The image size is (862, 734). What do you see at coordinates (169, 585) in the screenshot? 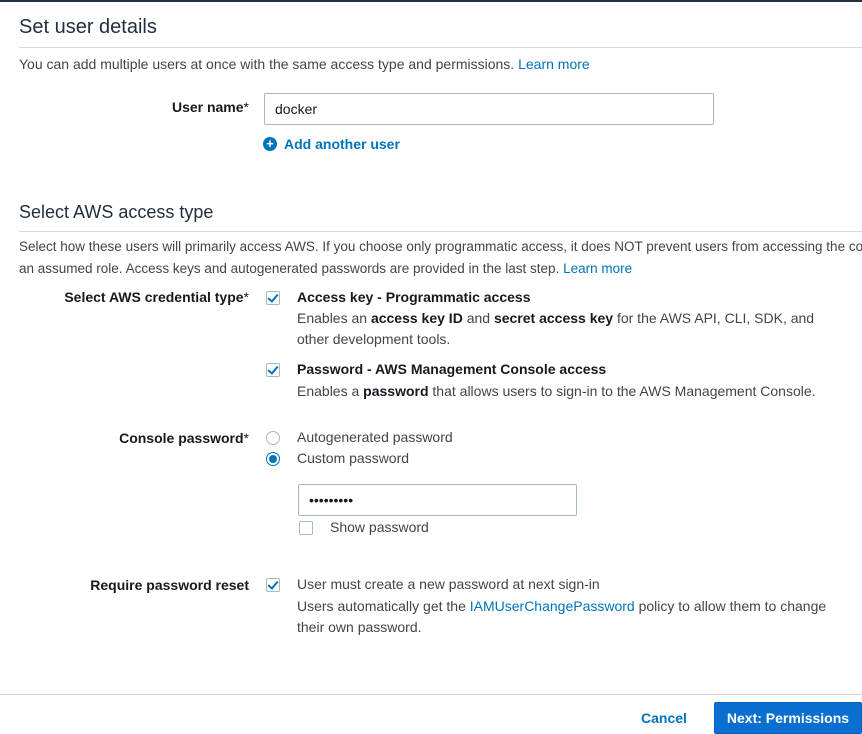
I see `require-password-reset-label: Require password reset` at bounding box center [169, 585].